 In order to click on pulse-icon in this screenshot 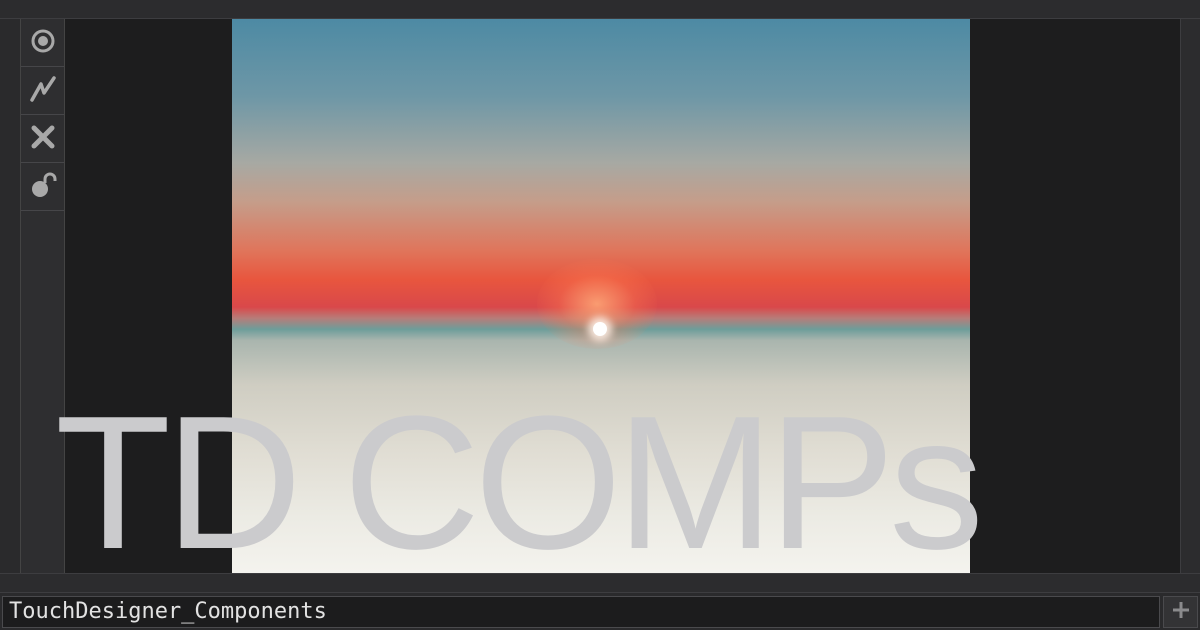, I will do `click(43, 91)`.